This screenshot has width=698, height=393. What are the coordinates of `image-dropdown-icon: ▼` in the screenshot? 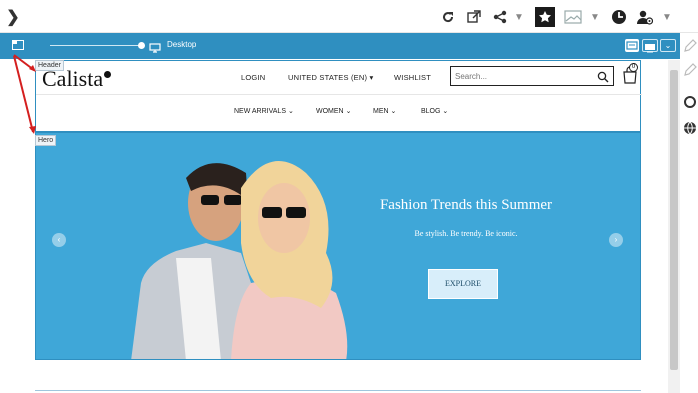 It's located at (595, 17).